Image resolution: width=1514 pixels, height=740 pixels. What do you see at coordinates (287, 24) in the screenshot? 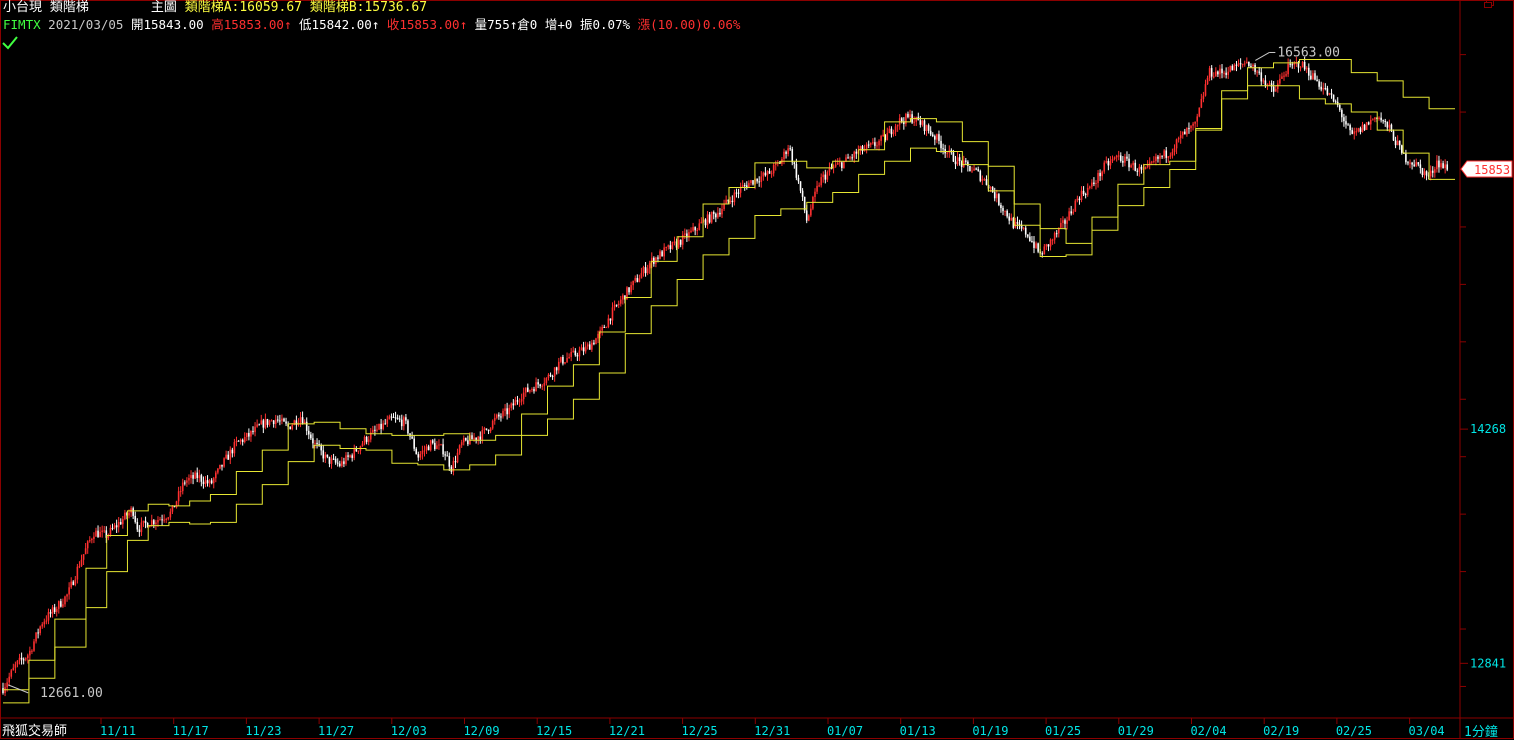
I see `high-arrow: ↑` at bounding box center [287, 24].